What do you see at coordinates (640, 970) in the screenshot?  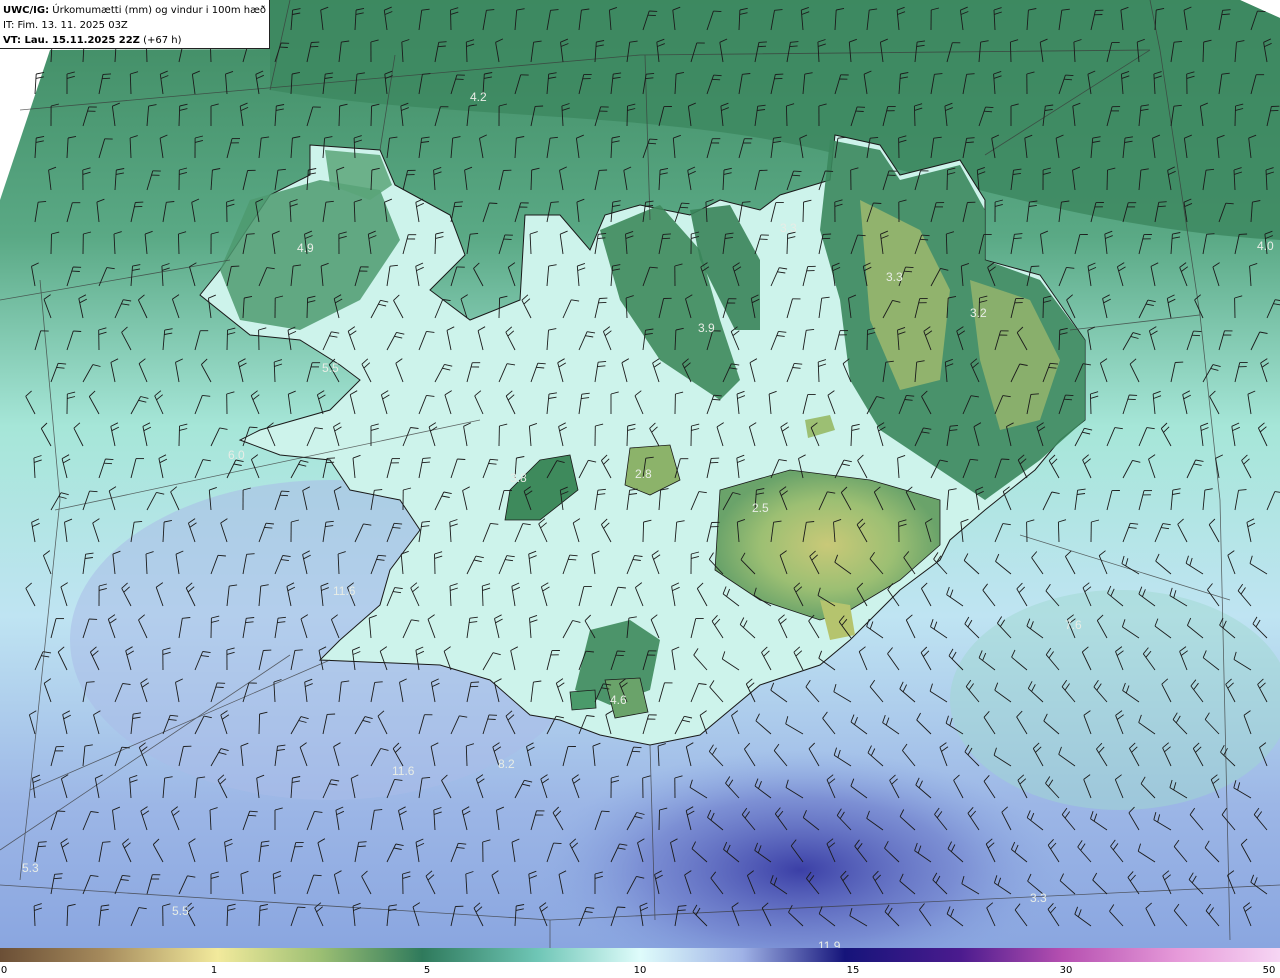 I see `colorbar-tick: 10` at bounding box center [640, 970].